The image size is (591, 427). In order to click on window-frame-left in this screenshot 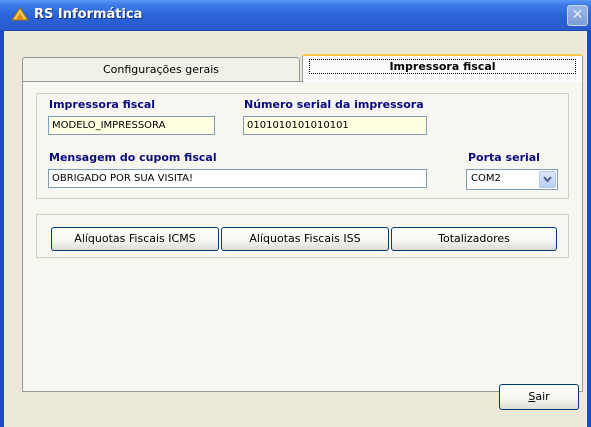, I will do `click(2, 228)`.